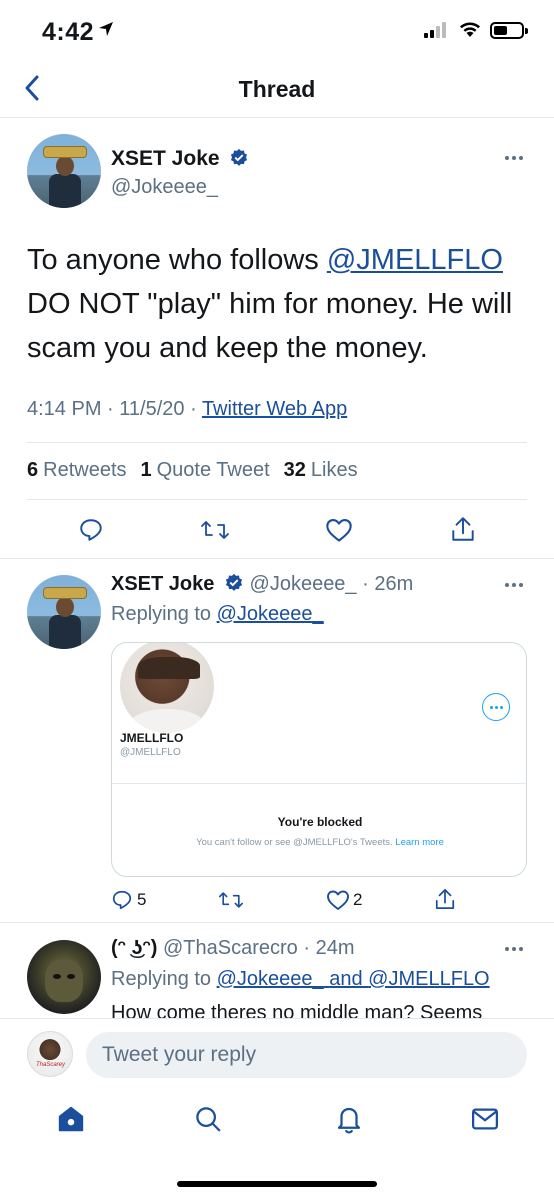 This screenshot has height=1200, width=554. I want to click on author-avatar, so click(64, 171).